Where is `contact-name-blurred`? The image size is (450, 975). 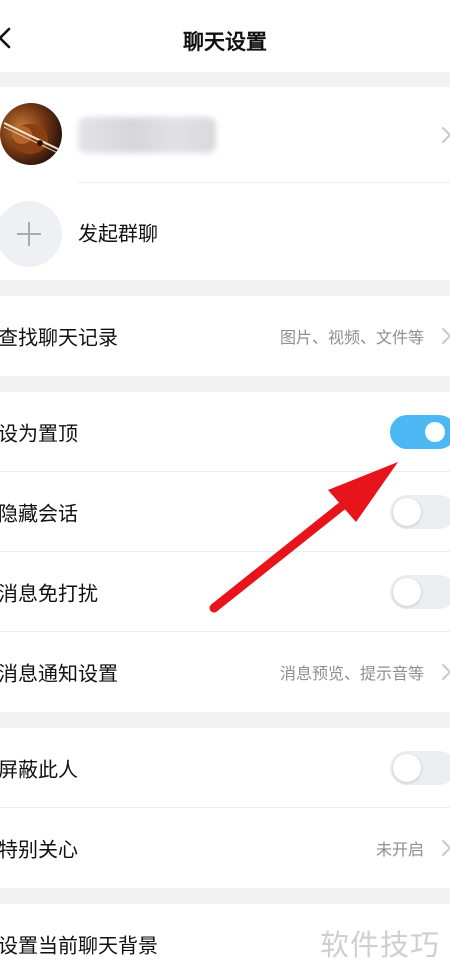
contact-name-blurred is located at coordinates (147, 135).